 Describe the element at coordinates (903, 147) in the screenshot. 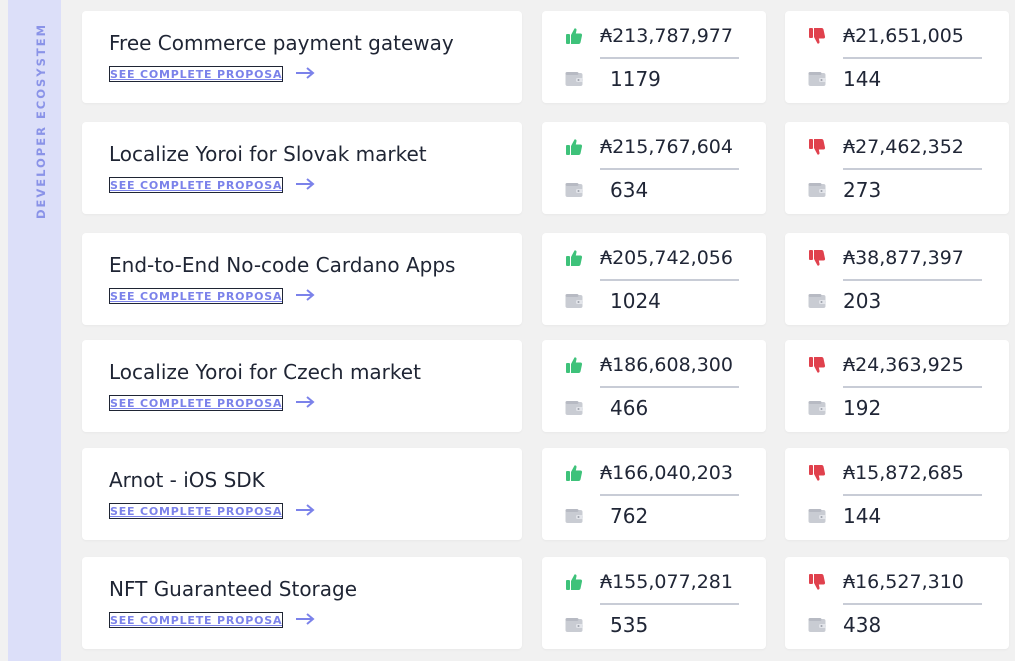

I see `no-amount: ₳27,462,352` at that location.